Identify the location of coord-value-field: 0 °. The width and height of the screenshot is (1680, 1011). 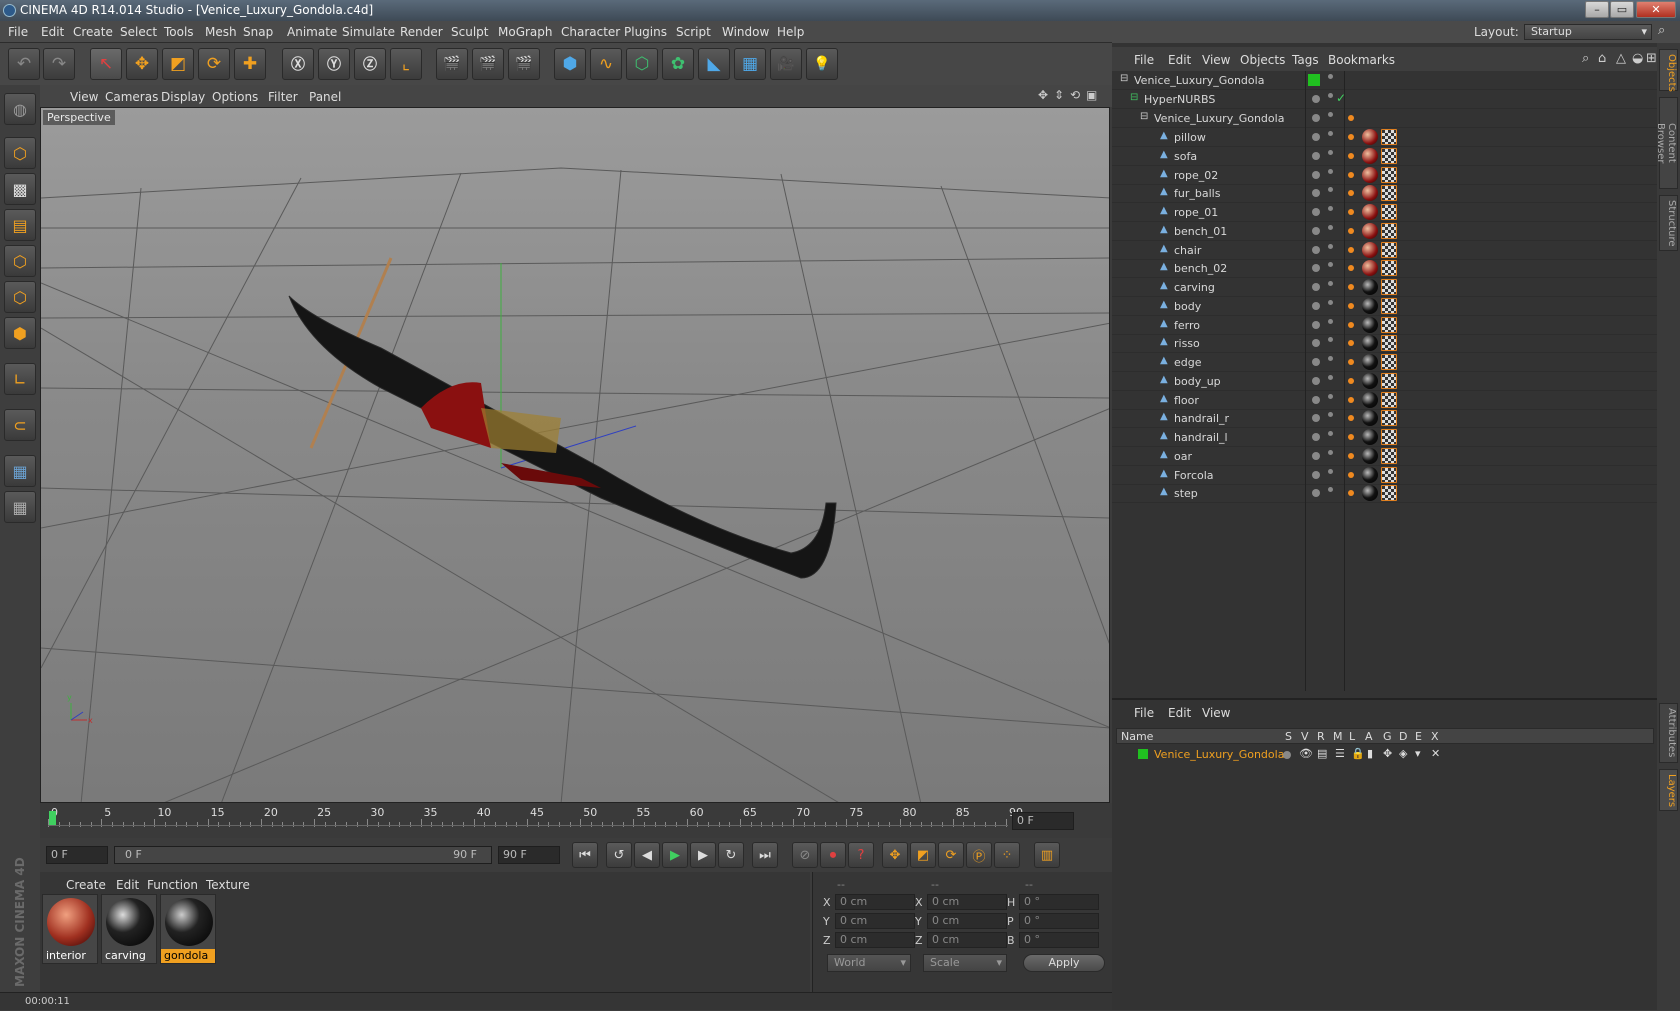
(1059, 902).